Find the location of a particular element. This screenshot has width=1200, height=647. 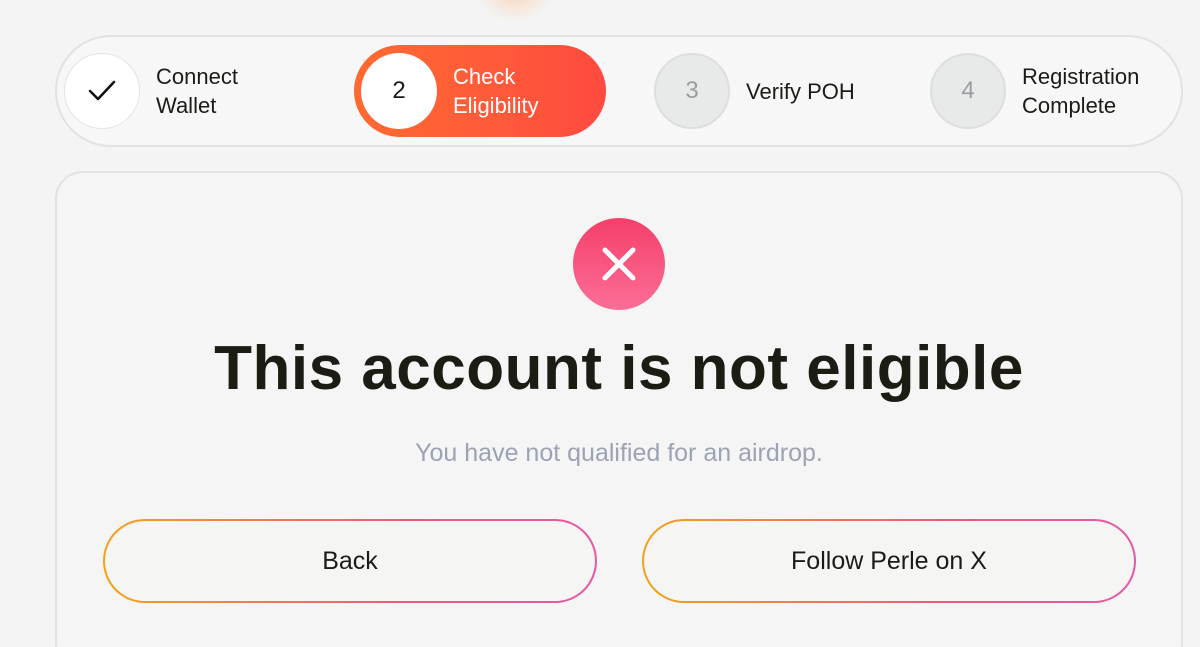

step-number: 4 is located at coordinates (968, 91).